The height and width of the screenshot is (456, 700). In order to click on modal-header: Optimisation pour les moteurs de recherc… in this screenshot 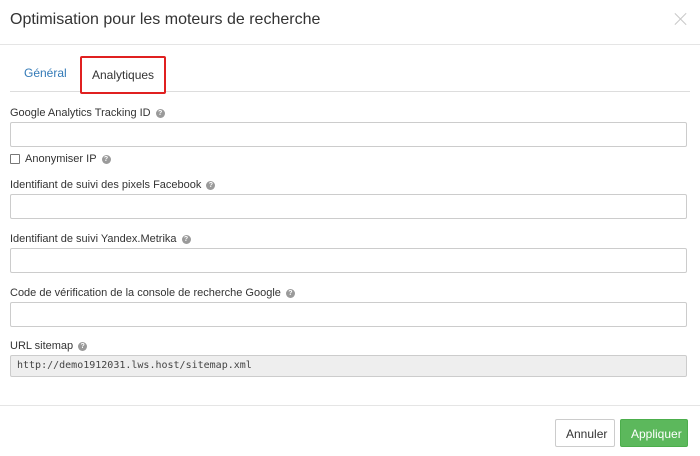, I will do `click(350, 22)`.